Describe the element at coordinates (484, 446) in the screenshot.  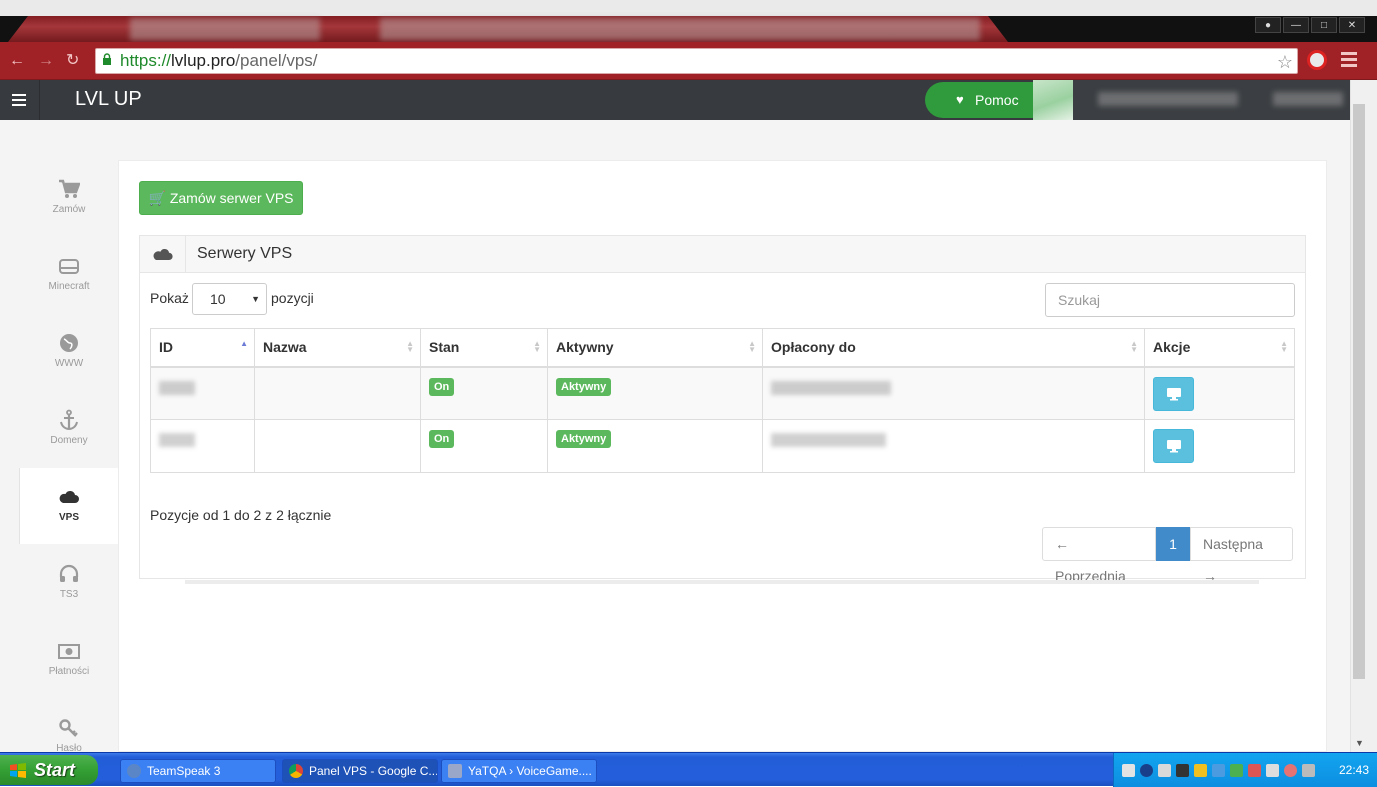
I see `cell-state: On` at that location.